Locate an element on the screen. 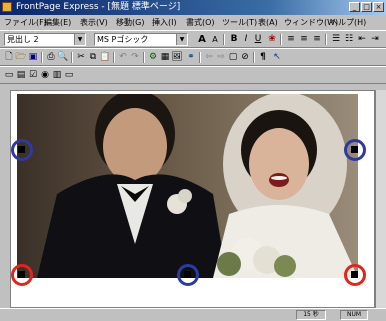  menu-go: 移動(G) is located at coordinates (130, 22).